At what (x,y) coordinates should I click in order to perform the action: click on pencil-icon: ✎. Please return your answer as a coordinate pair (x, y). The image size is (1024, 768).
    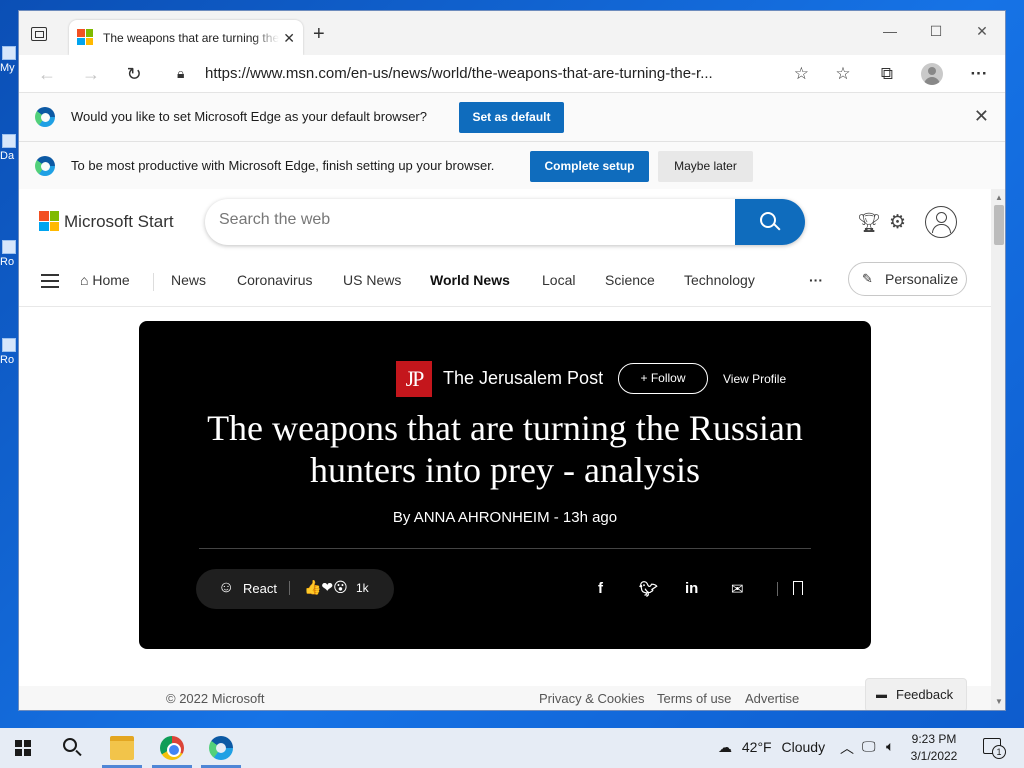
    Looking at the image, I should click on (867, 278).